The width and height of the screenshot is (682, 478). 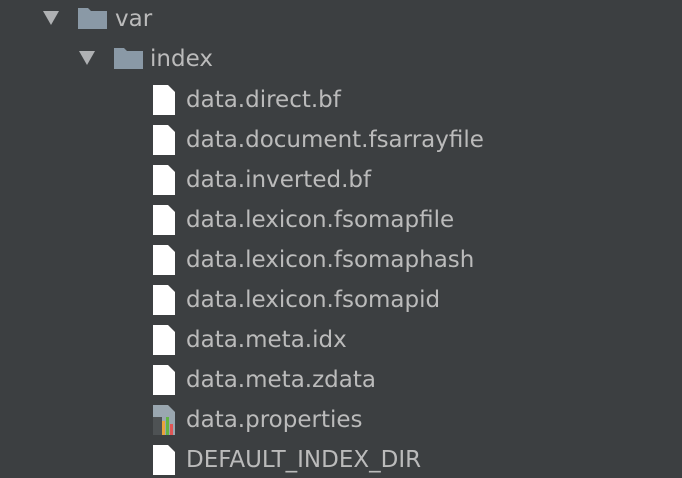 What do you see at coordinates (304, 460) in the screenshot?
I see `file-label: DEFAULT_INDEX_DIR` at bounding box center [304, 460].